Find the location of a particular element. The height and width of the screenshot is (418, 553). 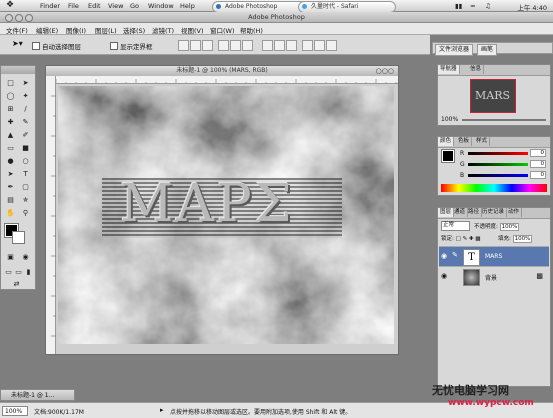

layer-name: 背景 is located at coordinates (491, 277).